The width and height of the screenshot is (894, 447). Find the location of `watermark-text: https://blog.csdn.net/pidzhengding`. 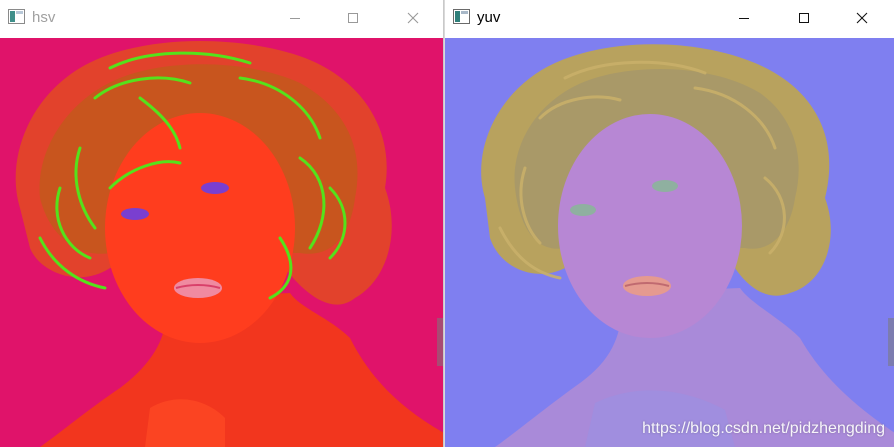

watermark-text: https://blog.csdn.net/pidzhengding is located at coordinates (763, 428).